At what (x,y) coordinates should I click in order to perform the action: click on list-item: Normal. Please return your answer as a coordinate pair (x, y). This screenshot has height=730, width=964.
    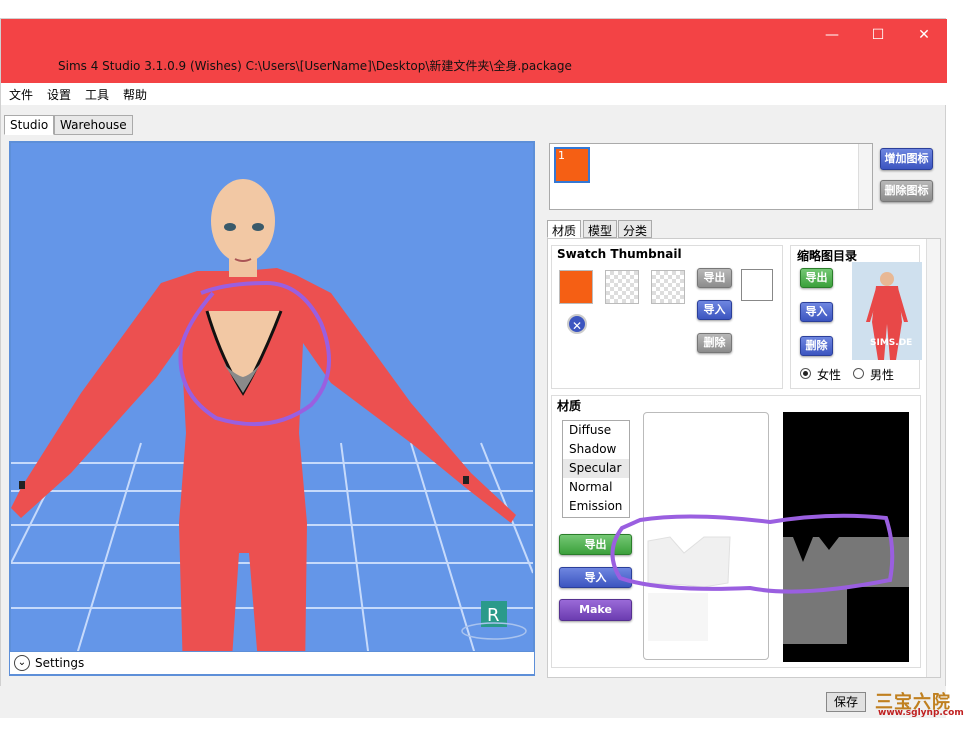
    Looking at the image, I should click on (596, 487).